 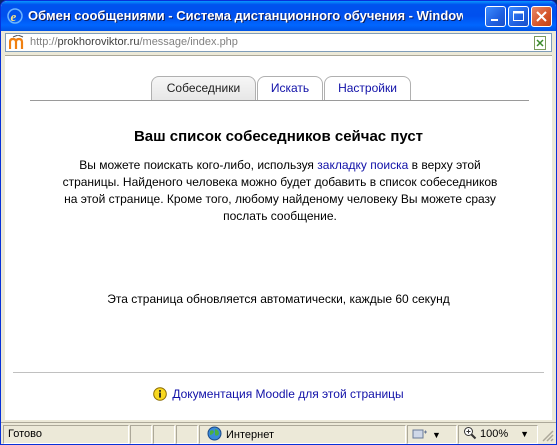 What do you see at coordinates (302, 434) in the screenshot?
I see `zone-cell: Интернет` at bounding box center [302, 434].